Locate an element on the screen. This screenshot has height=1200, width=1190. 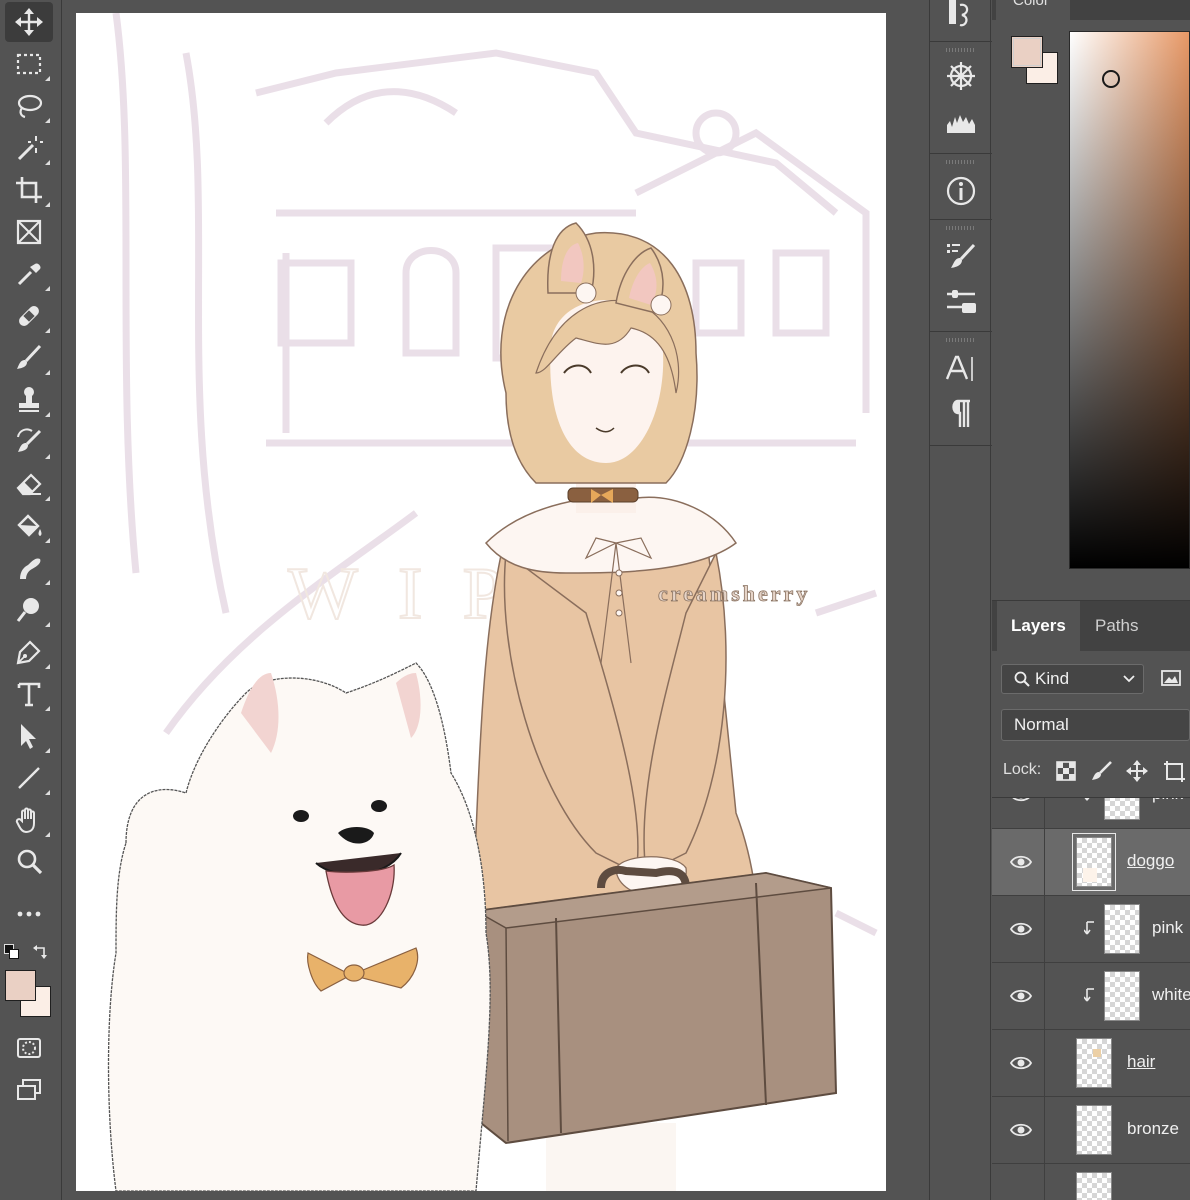
pen-tool is located at coordinates (29, 652).